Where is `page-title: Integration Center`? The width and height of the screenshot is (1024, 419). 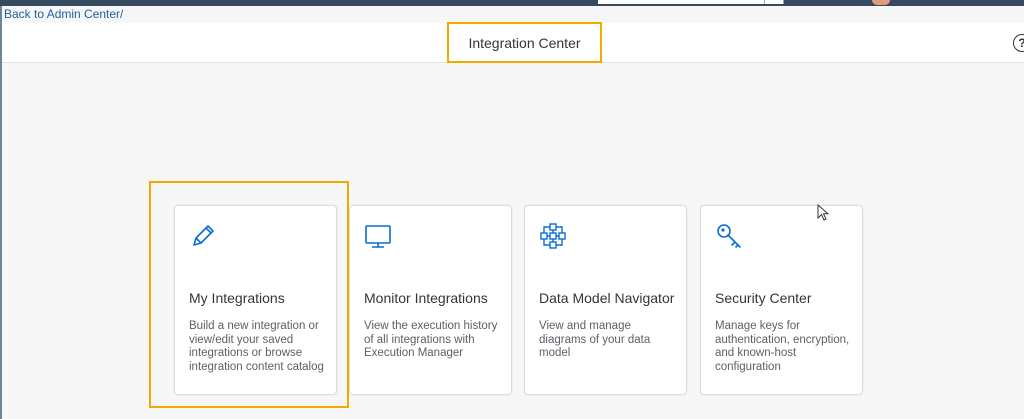
page-title: Integration Center is located at coordinates (524, 42).